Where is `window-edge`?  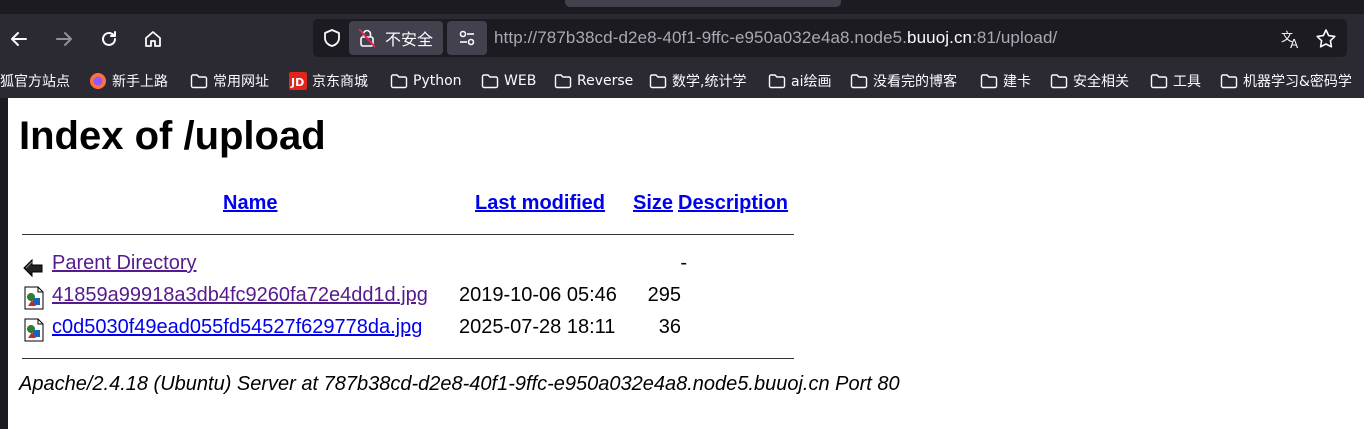
window-edge is located at coordinates (4, 263).